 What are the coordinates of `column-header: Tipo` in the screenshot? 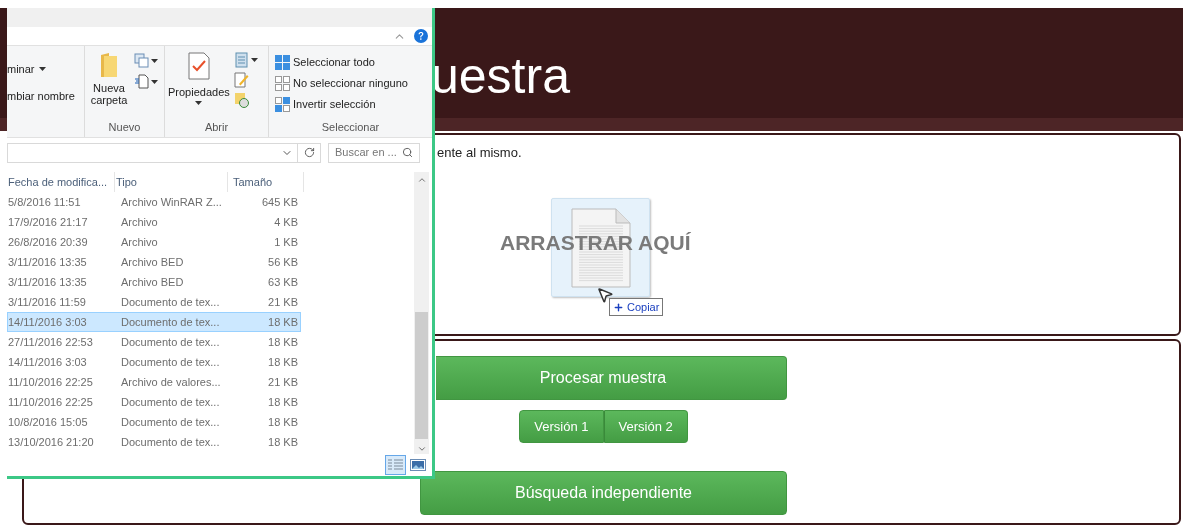 It's located at (171, 182).